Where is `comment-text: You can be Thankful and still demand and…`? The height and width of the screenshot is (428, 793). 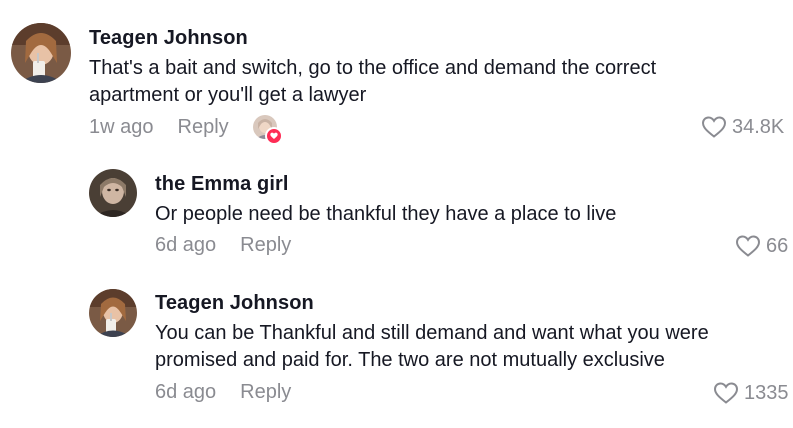 comment-text: You can be Thankful and still demand and… is located at coordinates (432, 346).